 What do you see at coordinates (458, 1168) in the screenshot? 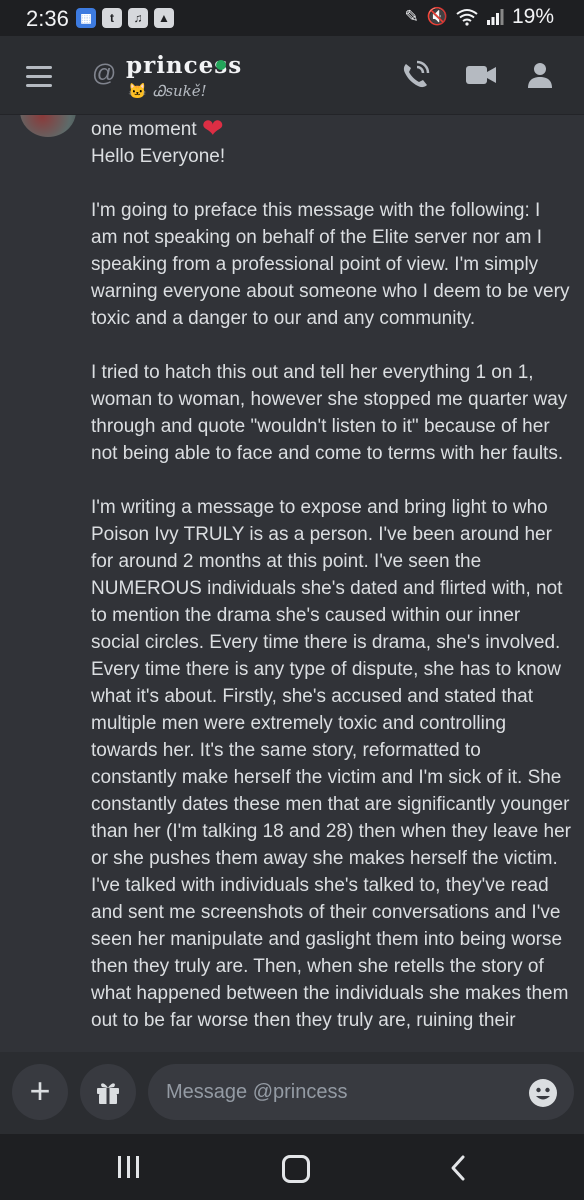
I see `back-icon` at bounding box center [458, 1168].